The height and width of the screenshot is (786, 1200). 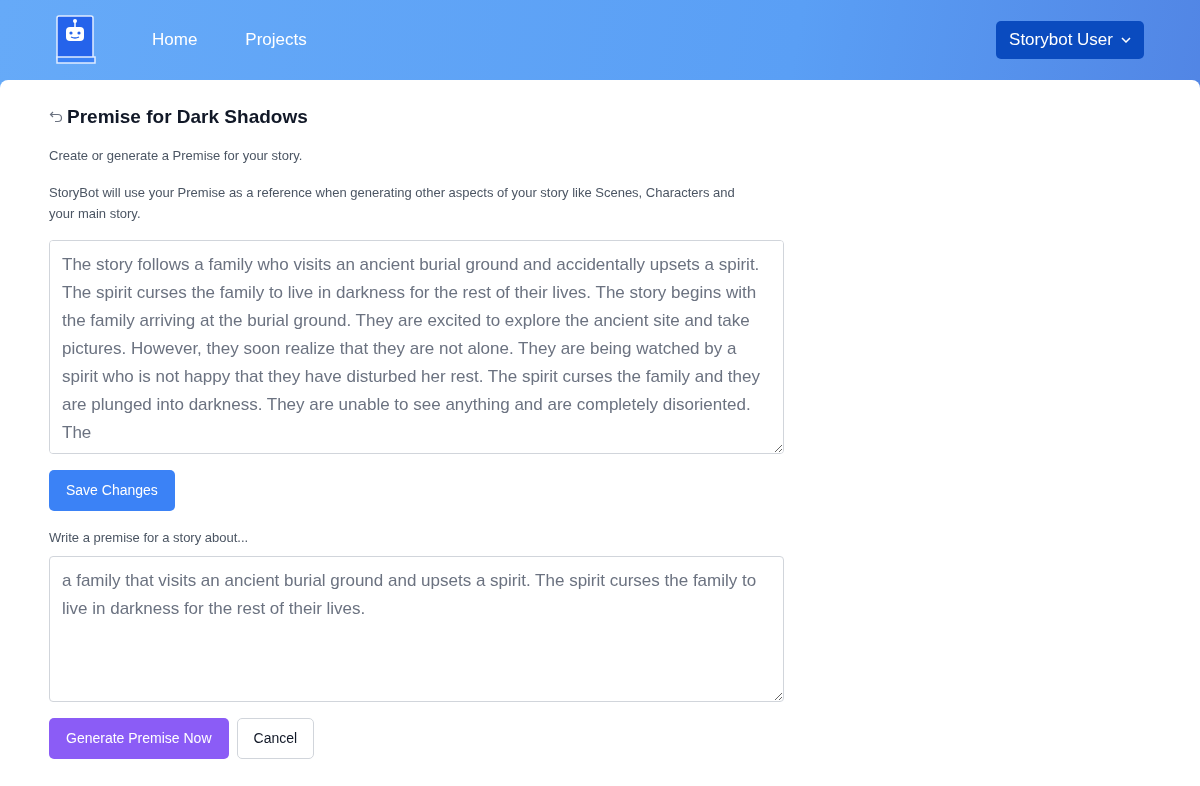 What do you see at coordinates (76, 40) in the screenshot?
I see `robot-book-logo` at bounding box center [76, 40].